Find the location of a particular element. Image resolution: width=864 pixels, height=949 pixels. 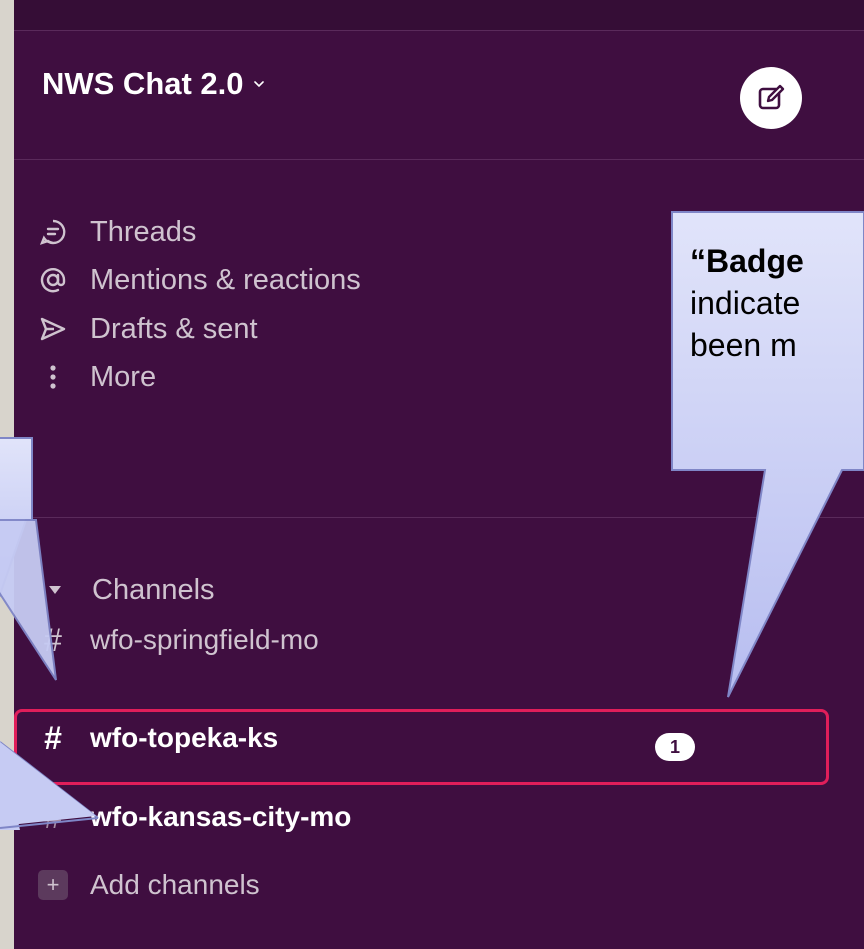

nav-drafts-label: Drafts & sent is located at coordinates (174, 328).